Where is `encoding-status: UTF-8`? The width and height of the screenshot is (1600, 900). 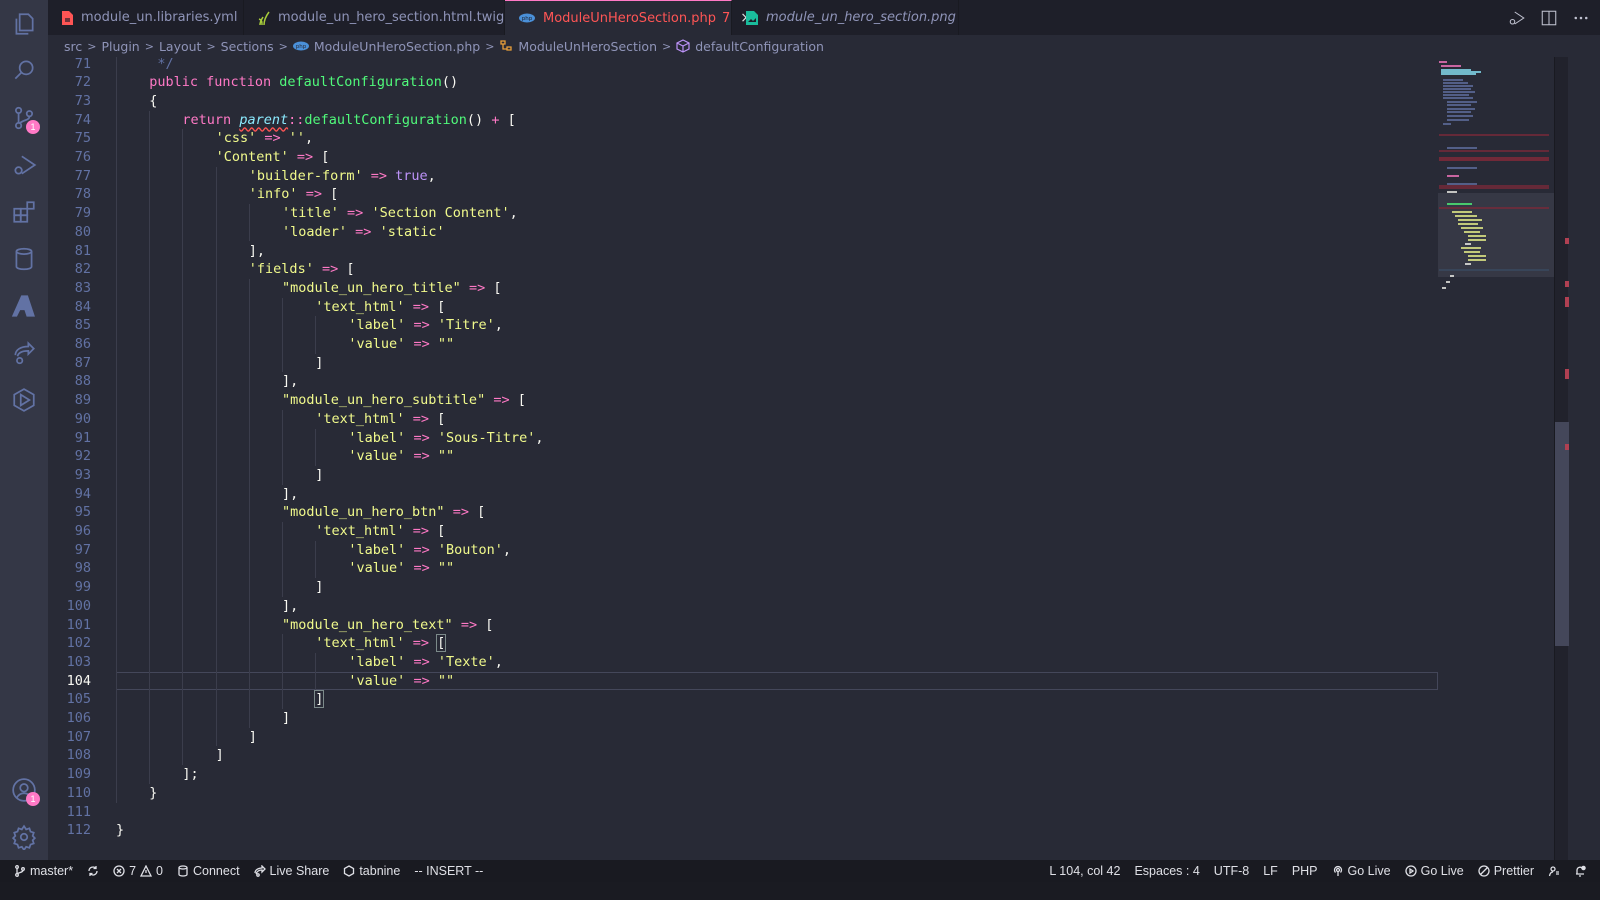 encoding-status: UTF-8 is located at coordinates (1231, 871).